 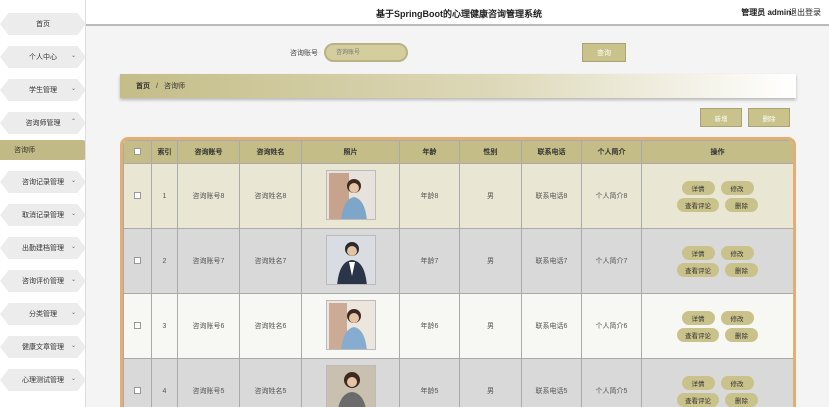 What do you see at coordinates (164, 261) in the screenshot?
I see `cell-index: 2` at bounding box center [164, 261].